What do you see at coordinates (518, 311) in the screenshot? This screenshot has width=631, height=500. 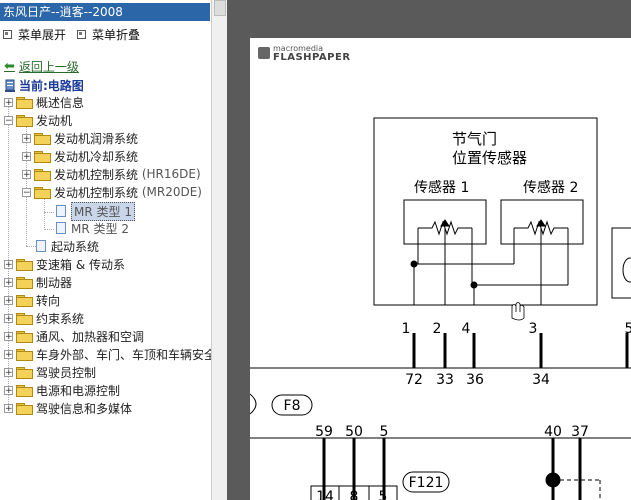 I see `hand-cursor-icon` at bounding box center [518, 311].